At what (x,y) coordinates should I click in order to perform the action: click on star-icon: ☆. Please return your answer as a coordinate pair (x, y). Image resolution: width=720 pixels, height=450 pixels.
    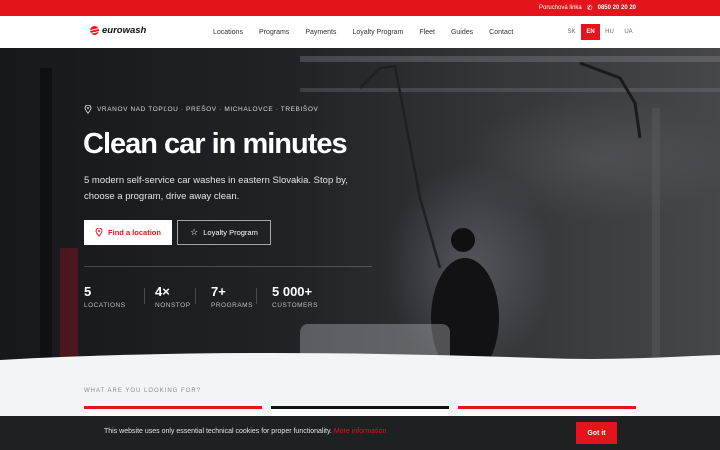
    Looking at the image, I should click on (194, 232).